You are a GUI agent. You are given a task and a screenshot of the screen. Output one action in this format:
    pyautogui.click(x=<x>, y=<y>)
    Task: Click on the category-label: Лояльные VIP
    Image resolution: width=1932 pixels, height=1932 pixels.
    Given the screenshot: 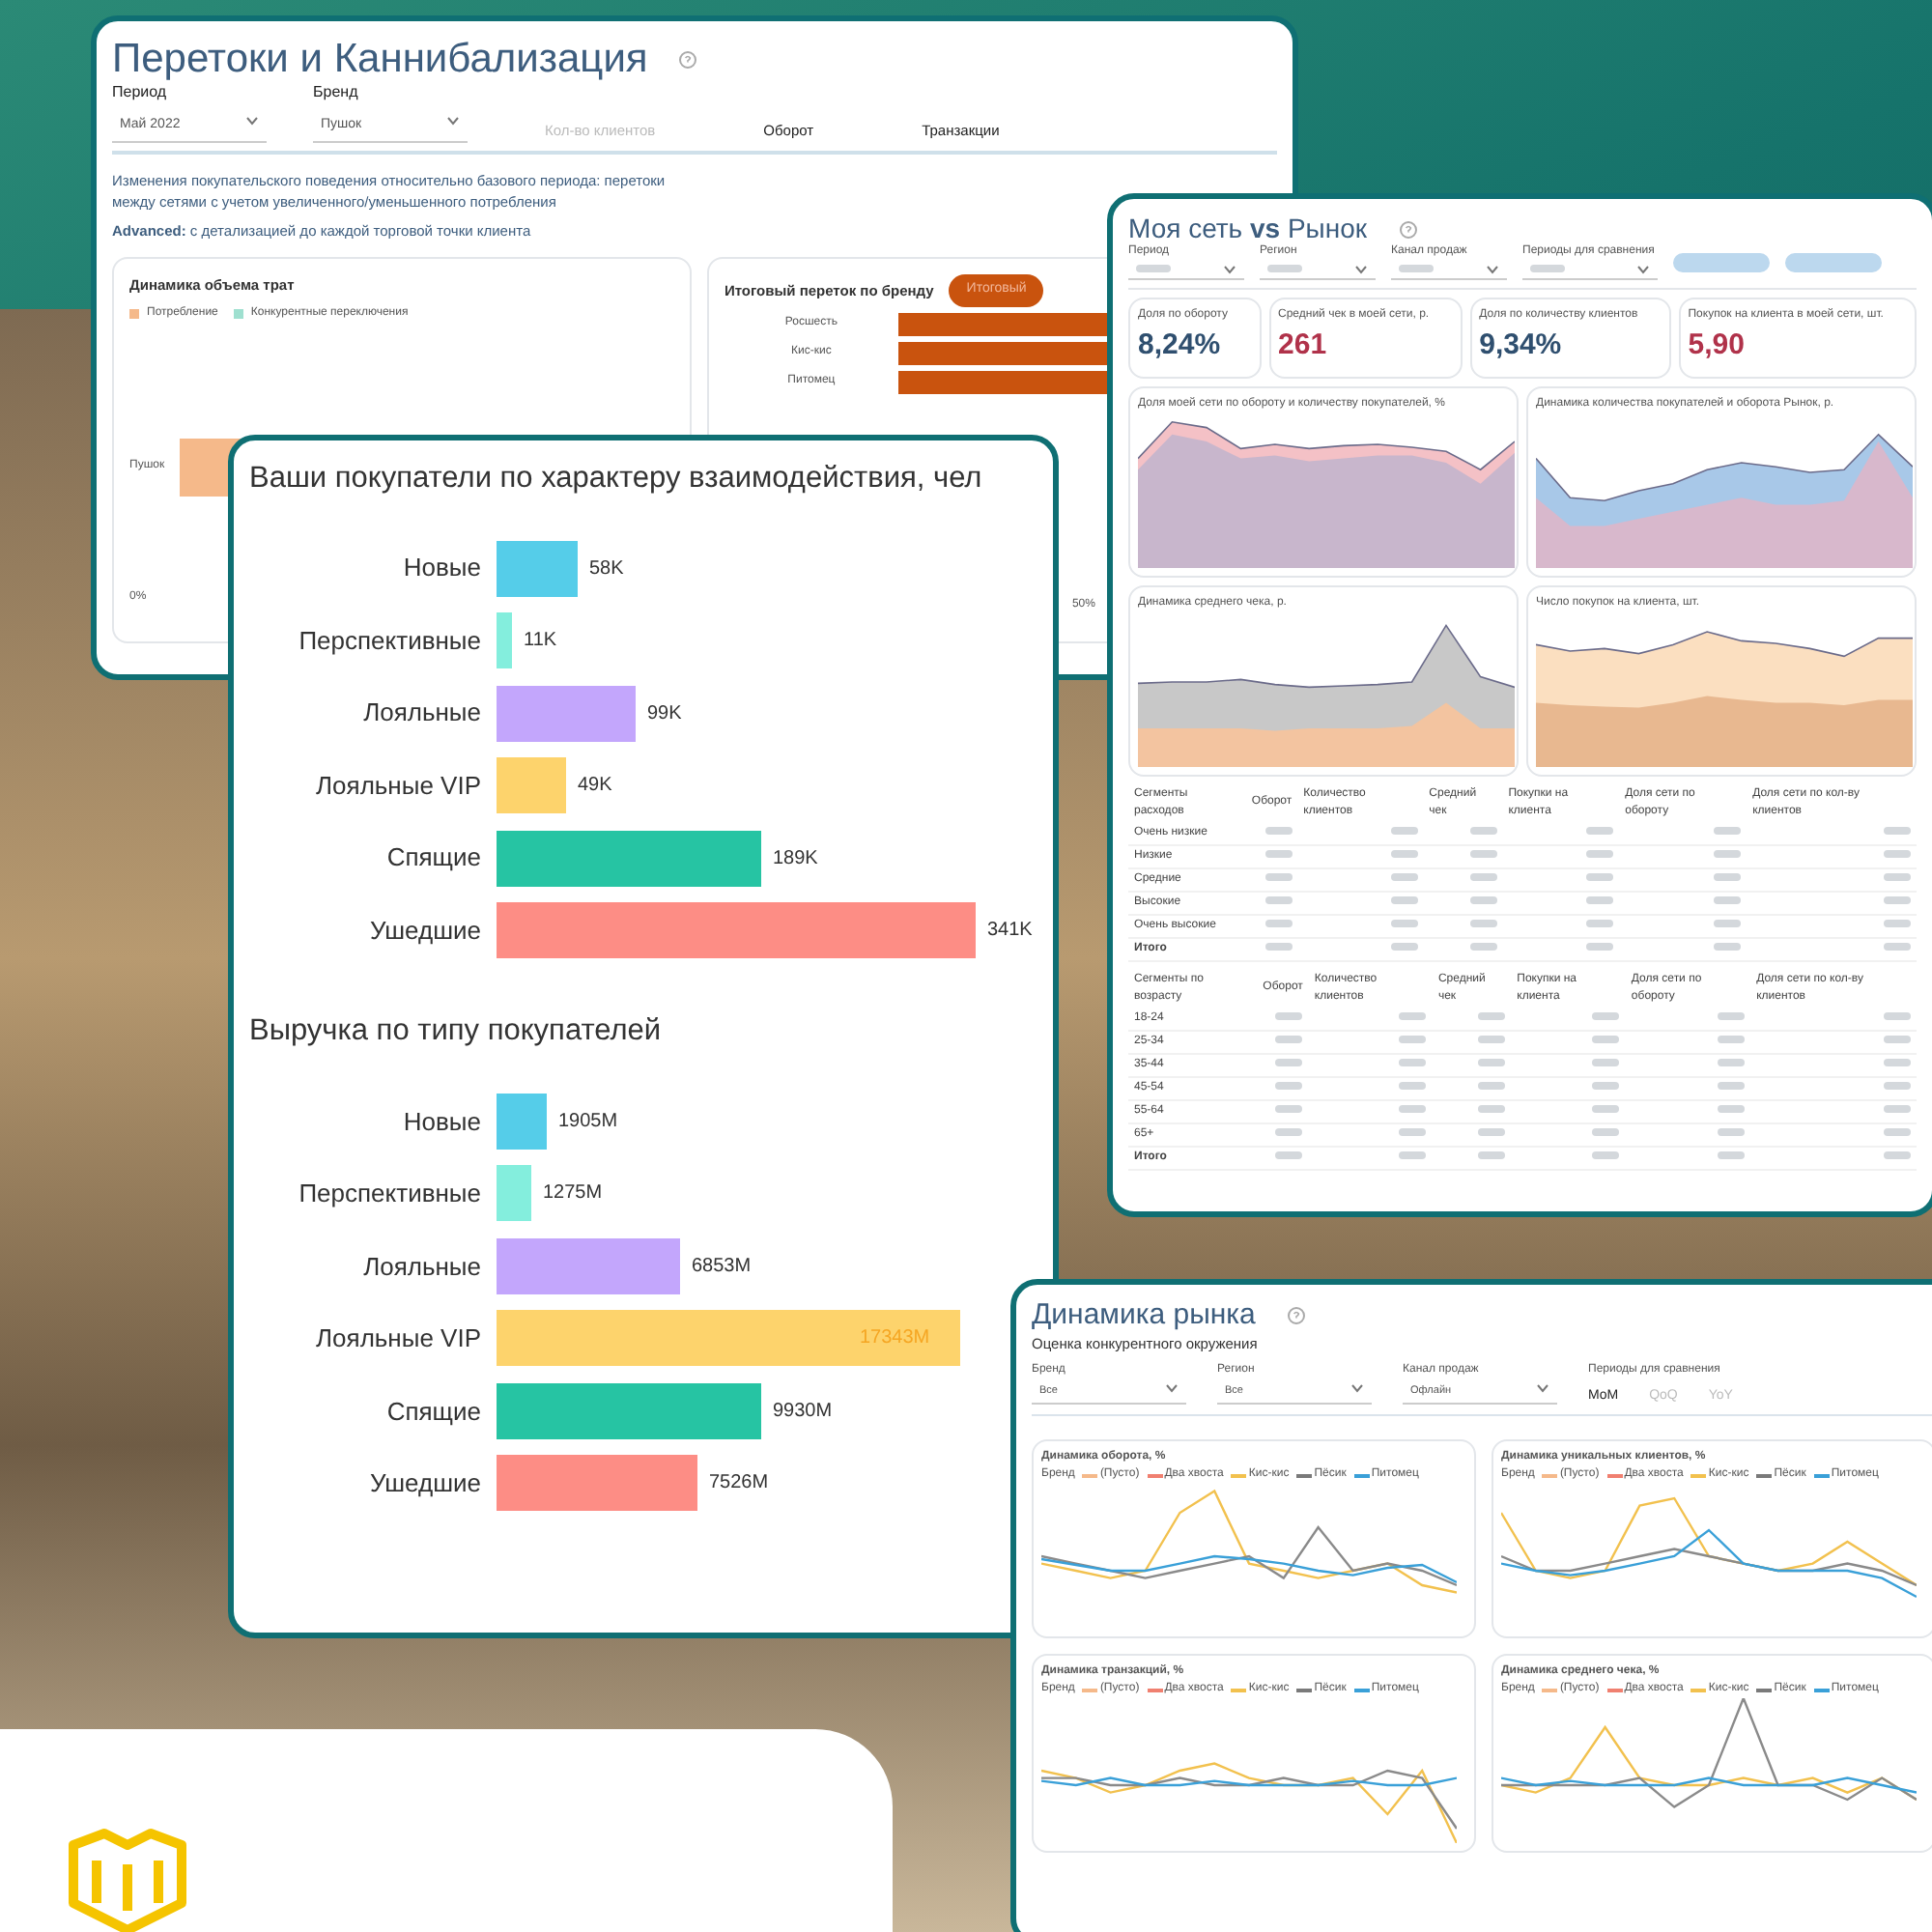 What is the action you would take?
    pyautogui.click(x=397, y=786)
    